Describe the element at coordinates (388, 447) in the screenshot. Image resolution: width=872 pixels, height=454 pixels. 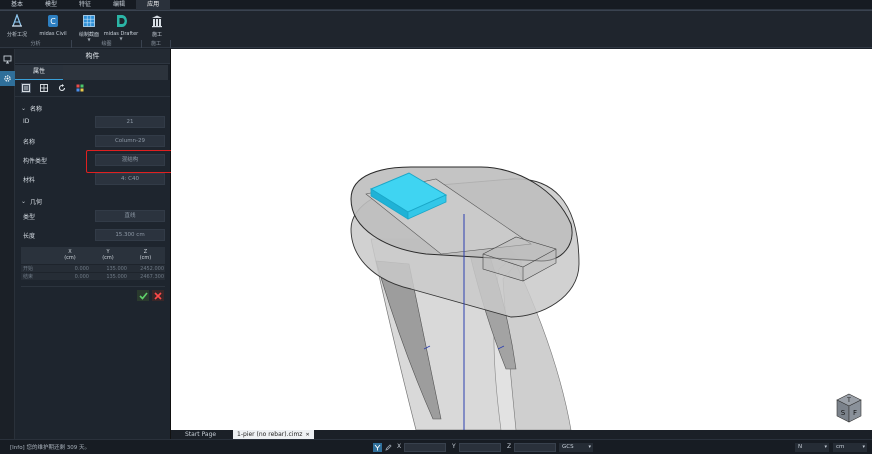
I see `edit-coordinate-button` at that location.